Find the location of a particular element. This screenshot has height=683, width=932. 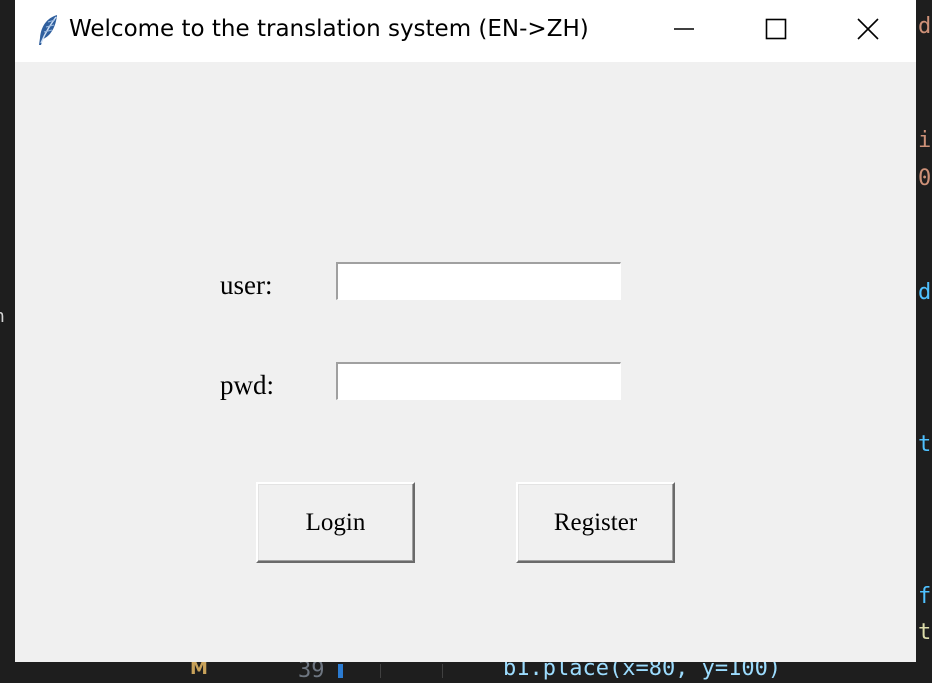

maximize-button is located at coordinates (776, 31).